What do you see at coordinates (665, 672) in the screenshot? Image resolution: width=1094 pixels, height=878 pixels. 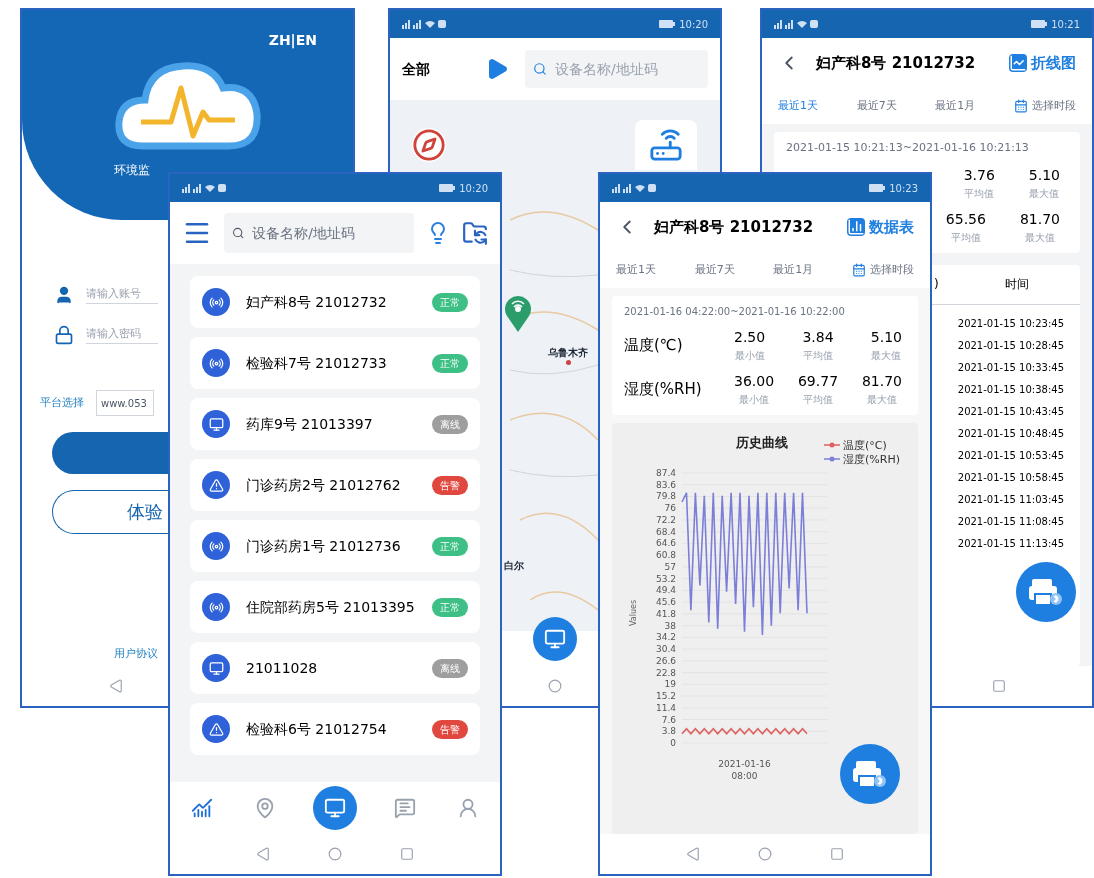 I see `y-tick-label: 22.8` at bounding box center [665, 672].